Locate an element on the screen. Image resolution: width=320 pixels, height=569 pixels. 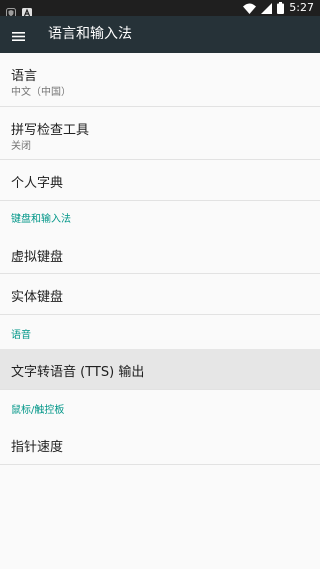
wifi-icon is located at coordinates (250, 9).